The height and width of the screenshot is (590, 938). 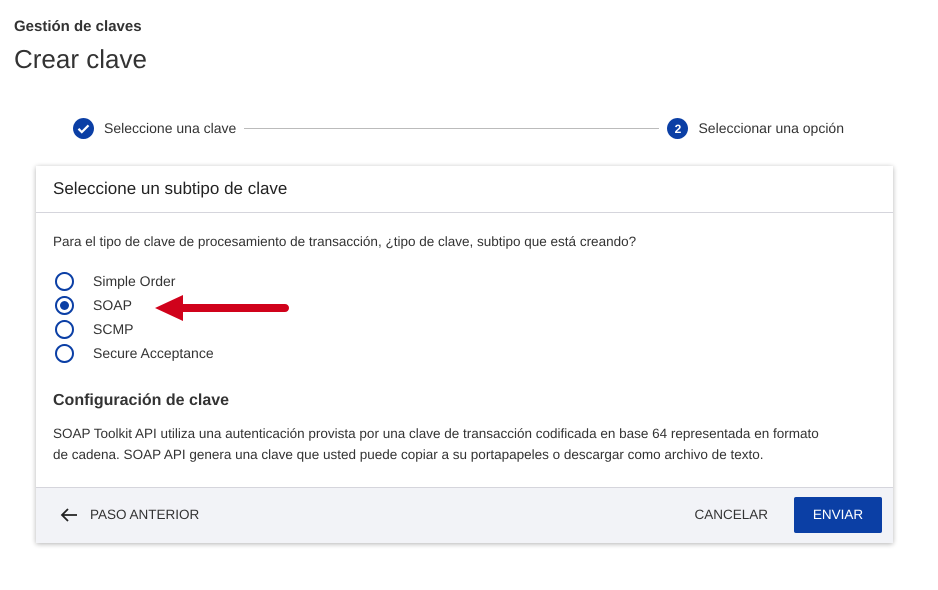 I want to click on submit-button: ENVIAR, so click(x=838, y=515).